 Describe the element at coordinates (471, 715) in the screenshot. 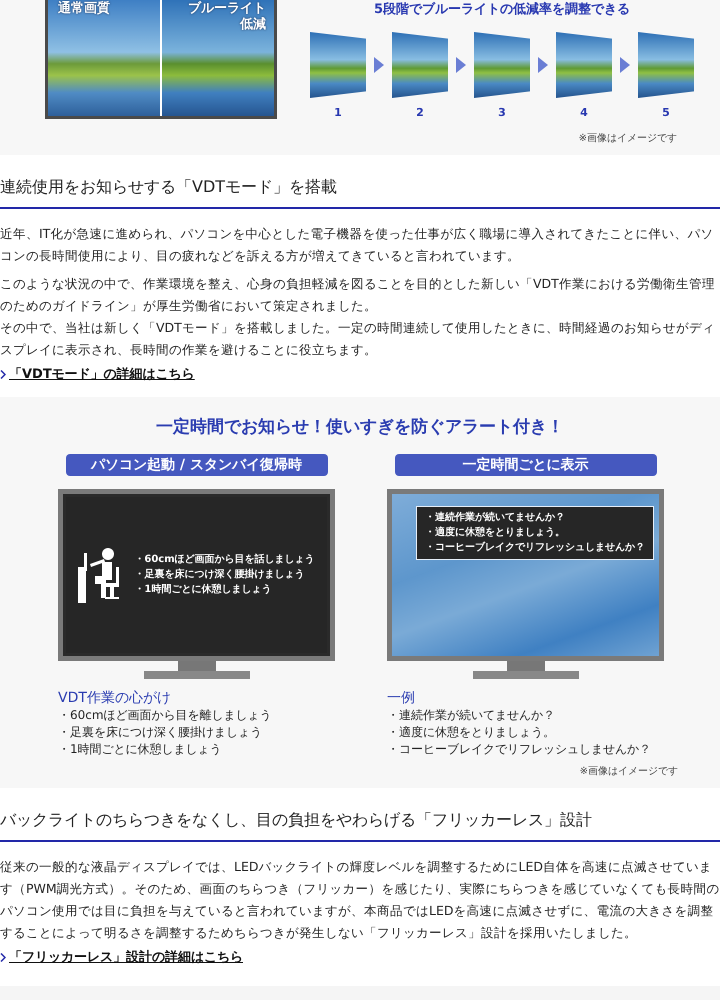

I see `list-item: ・連続作業が続いてませんか？` at that location.